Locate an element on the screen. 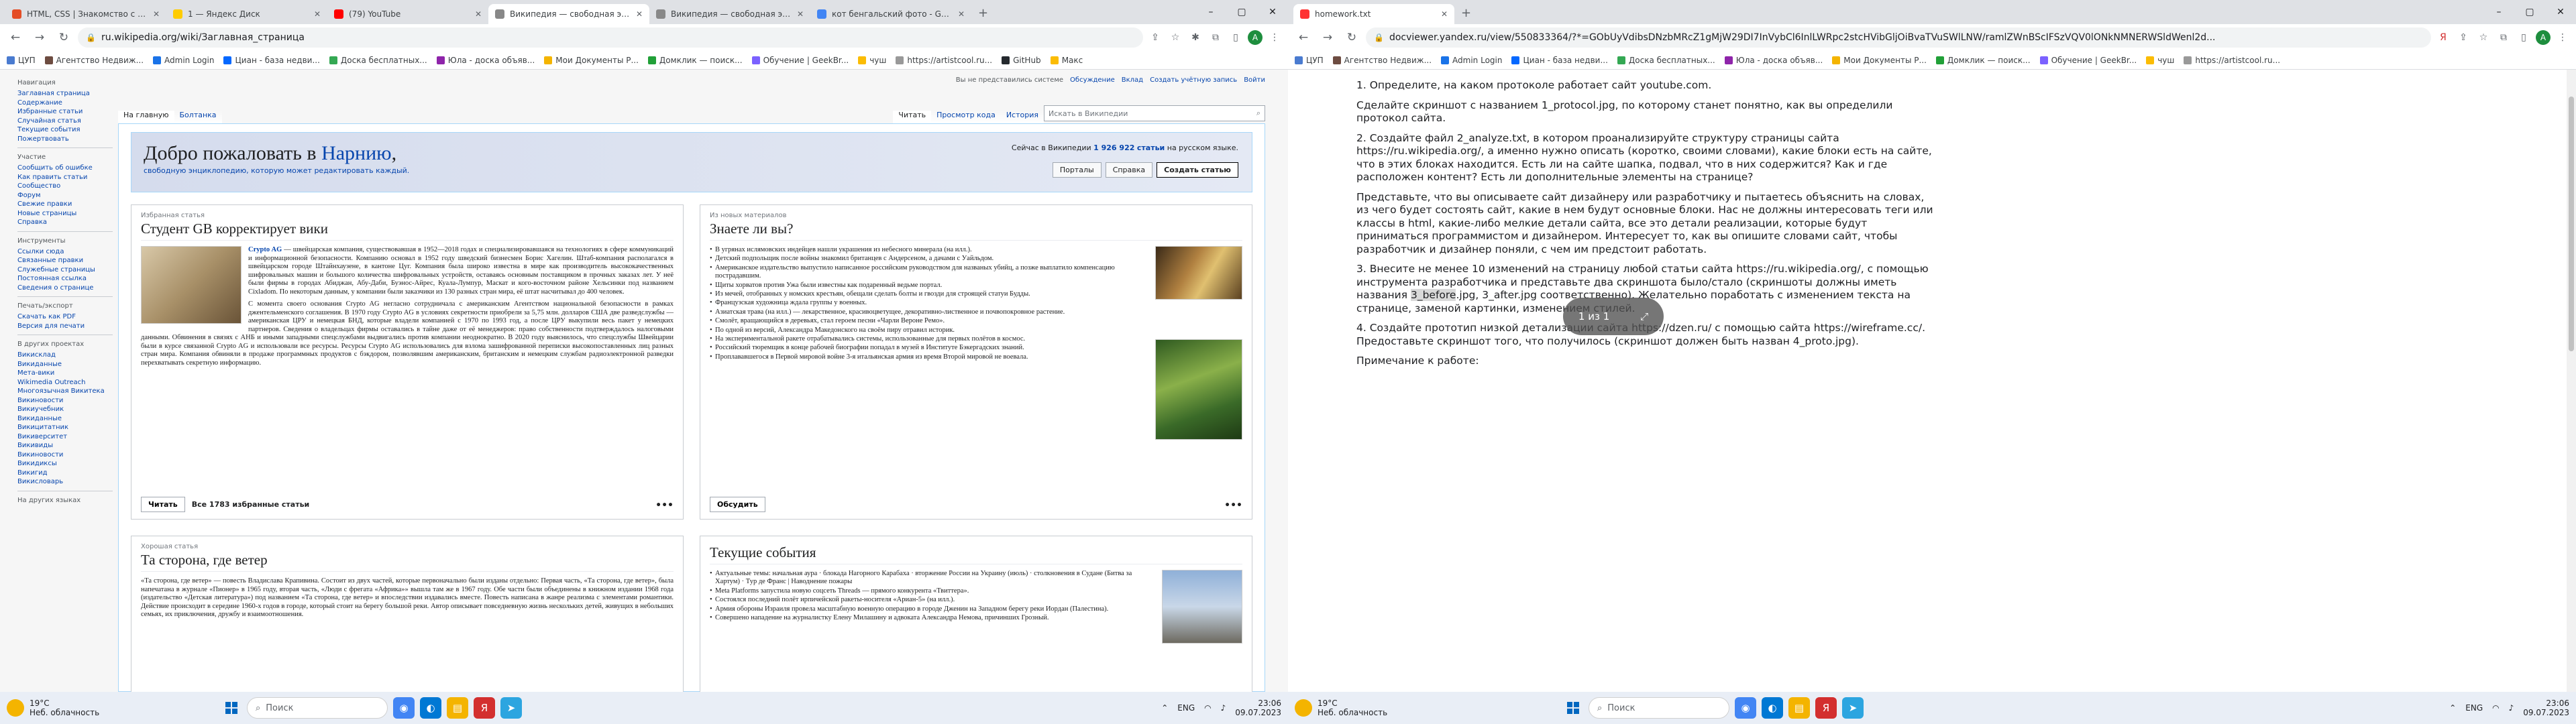  sidebar-link: Форум is located at coordinates (65, 195).